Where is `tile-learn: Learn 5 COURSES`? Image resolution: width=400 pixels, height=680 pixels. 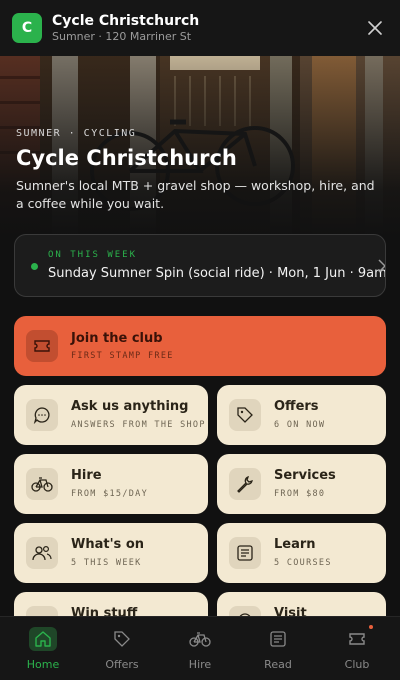
tile-learn: Learn 5 COURSES is located at coordinates (301, 553).